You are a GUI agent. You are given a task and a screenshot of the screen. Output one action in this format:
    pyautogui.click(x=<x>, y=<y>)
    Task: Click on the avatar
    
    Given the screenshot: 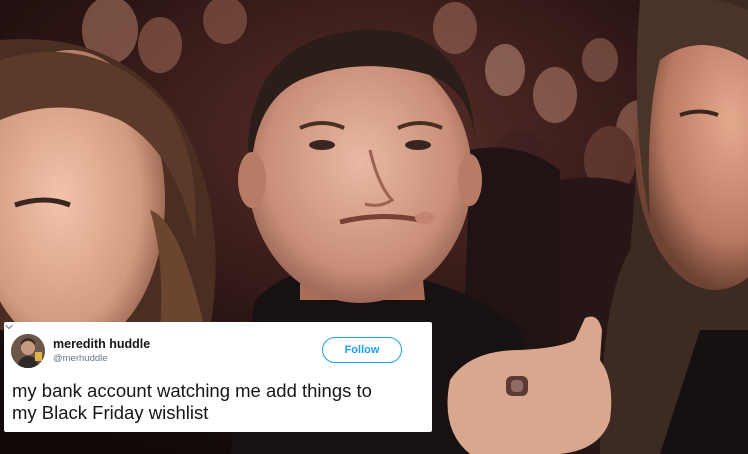 What is the action you would take?
    pyautogui.click(x=28, y=351)
    